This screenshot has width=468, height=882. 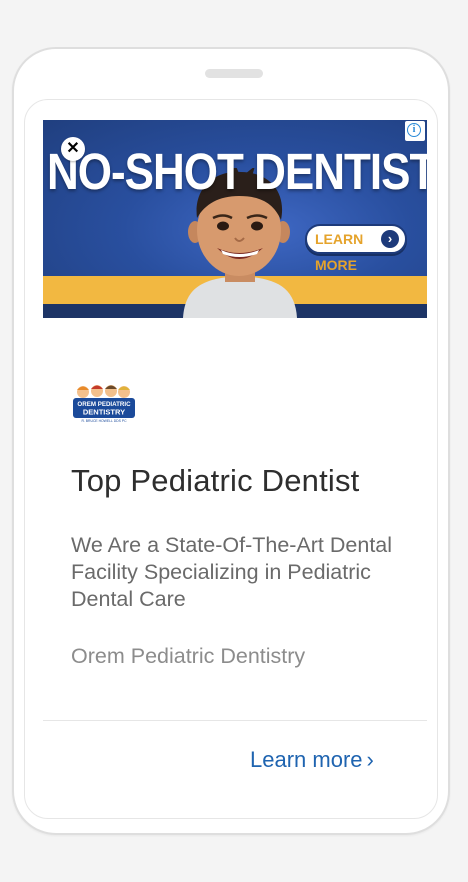 What do you see at coordinates (306, 759) in the screenshot?
I see `learn-more-label: Learn more` at bounding box center [306, 759].